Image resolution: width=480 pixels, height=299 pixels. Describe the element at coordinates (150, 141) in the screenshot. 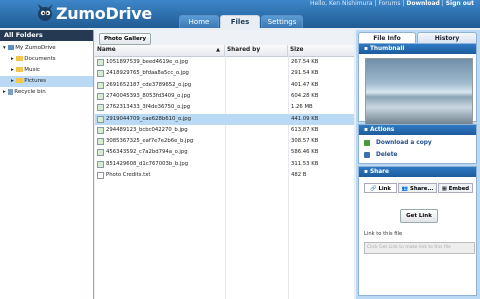

I see `file-name: 3085367325_eaf7e7e2b6e_b.jpg` at that location.